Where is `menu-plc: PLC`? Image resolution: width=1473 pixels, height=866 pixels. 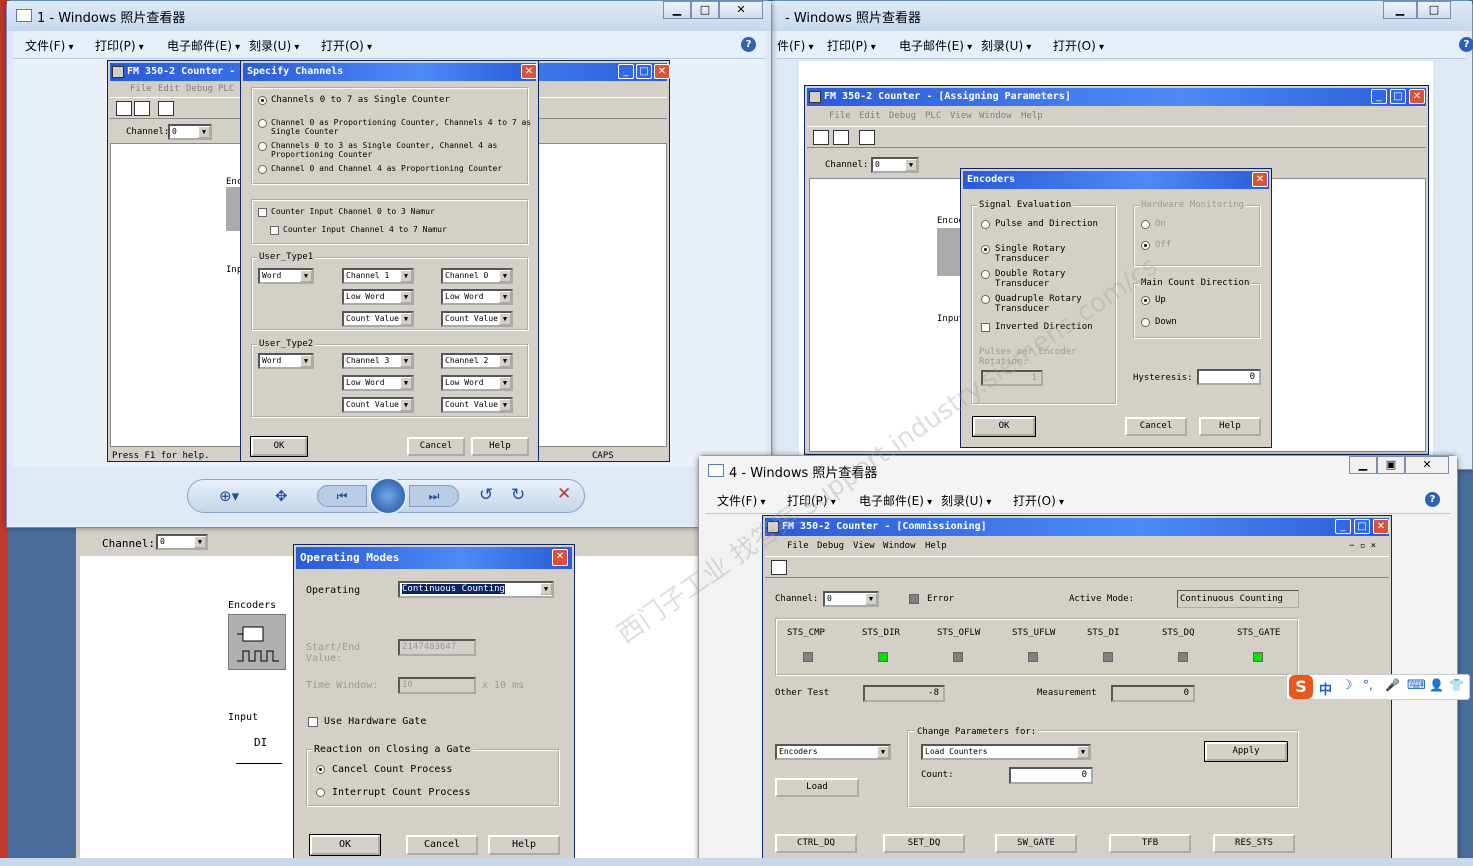
menu-plc: PLC is located at coordinates (933, 116).